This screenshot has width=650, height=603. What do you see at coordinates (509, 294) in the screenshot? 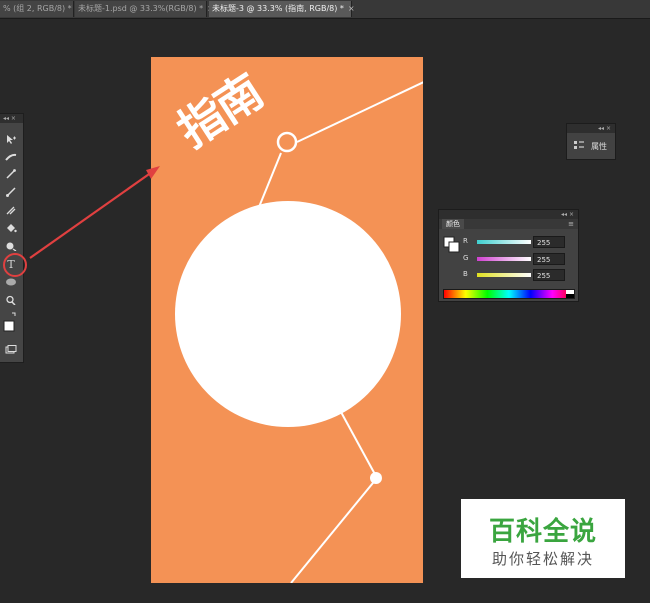
I see `color-spectrum-bar` at bounding box center [509, 294].